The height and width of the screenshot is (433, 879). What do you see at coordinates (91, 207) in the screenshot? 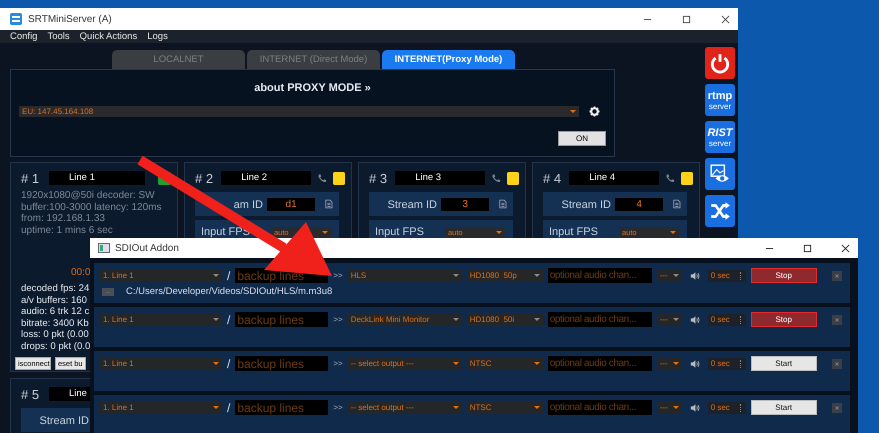
I see `connection-info: buffer:100-3000 latency: 120ms` at bounding box center [91, 207].